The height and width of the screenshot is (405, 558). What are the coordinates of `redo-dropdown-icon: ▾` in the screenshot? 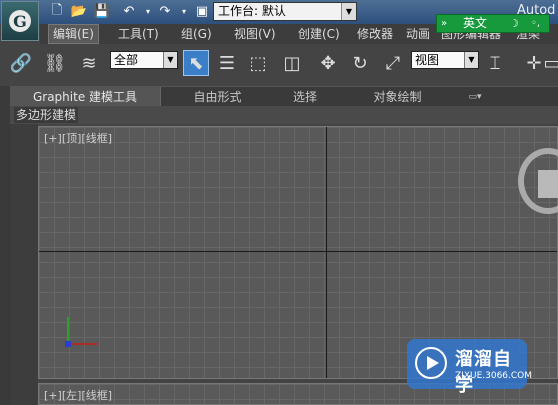 It's located at (184, 11).